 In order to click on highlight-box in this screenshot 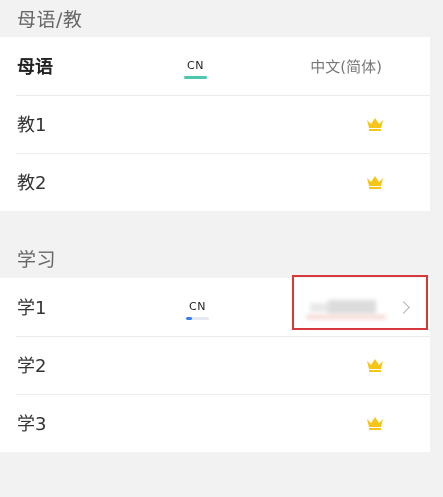, I will do `click(360, 302)`.